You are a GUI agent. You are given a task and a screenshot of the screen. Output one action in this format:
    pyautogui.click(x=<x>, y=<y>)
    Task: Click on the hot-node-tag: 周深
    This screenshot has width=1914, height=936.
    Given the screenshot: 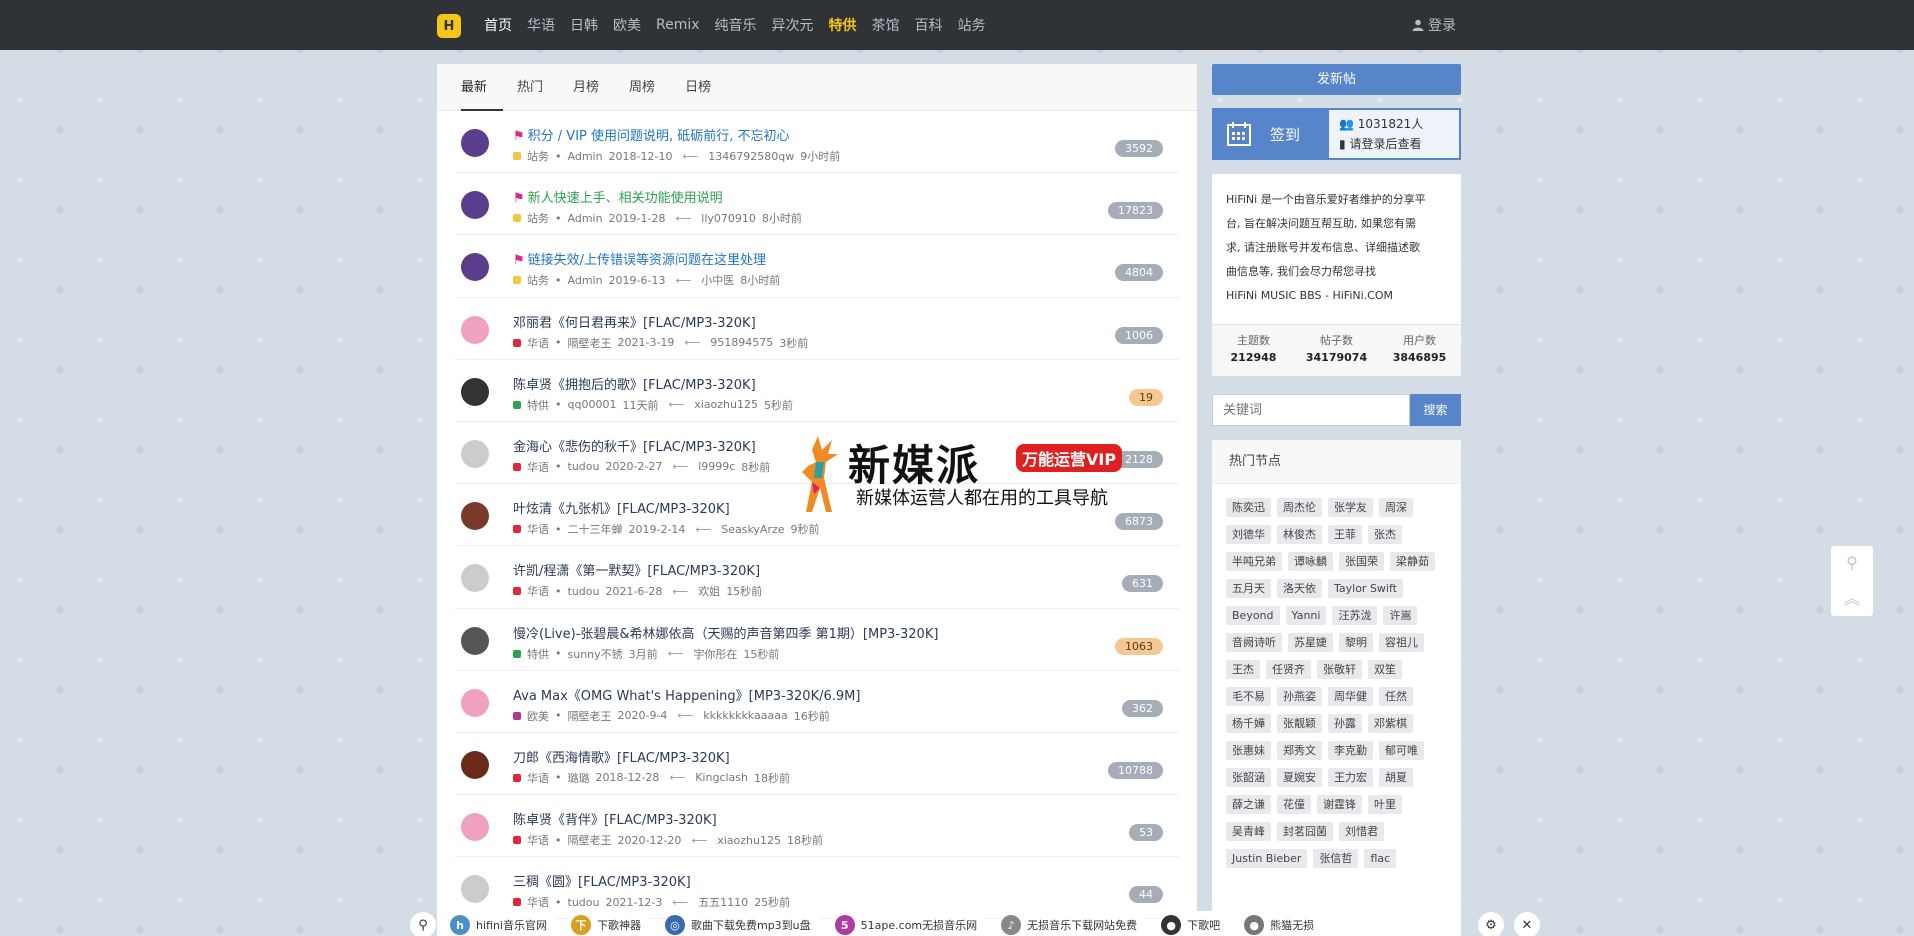 What is the action you would take?
    pyautogui.click(x=1396, y=507)
    